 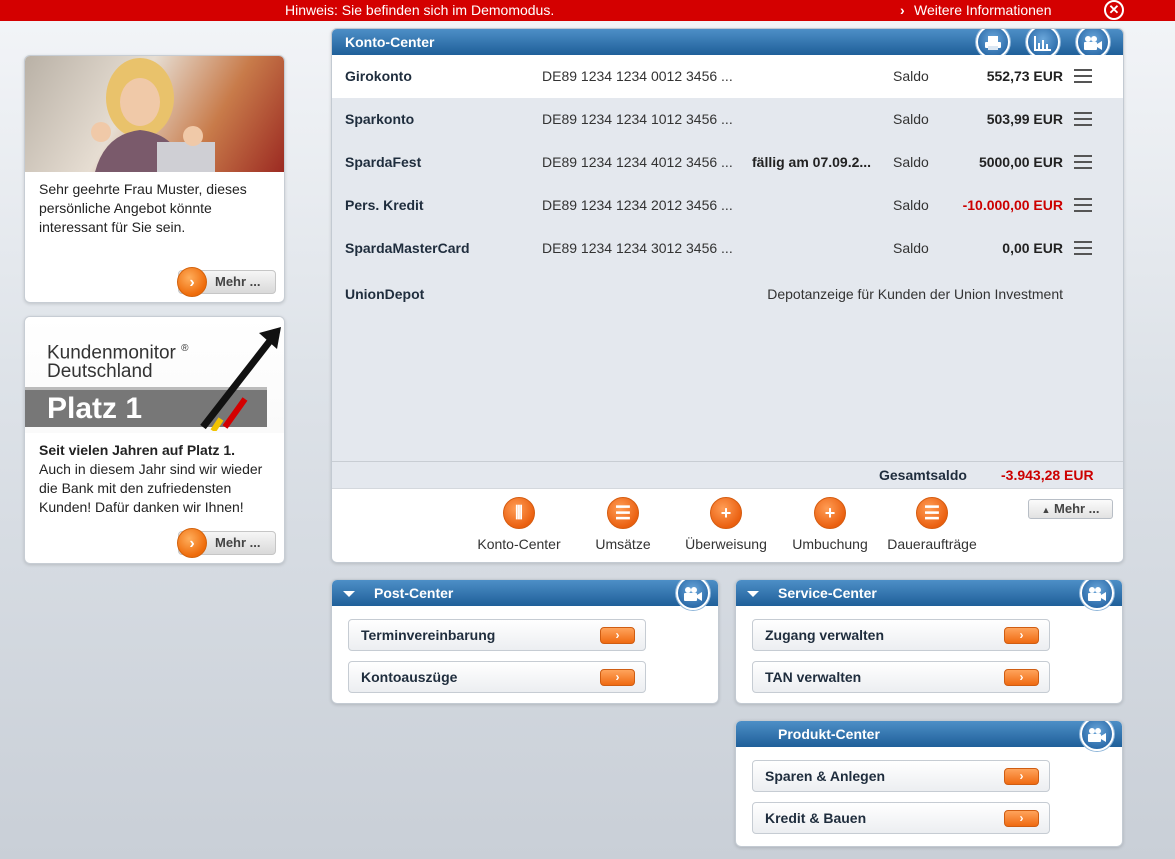 I want to click on account-balance: -10.000,00 EUR, so click(x=1012, y=205).